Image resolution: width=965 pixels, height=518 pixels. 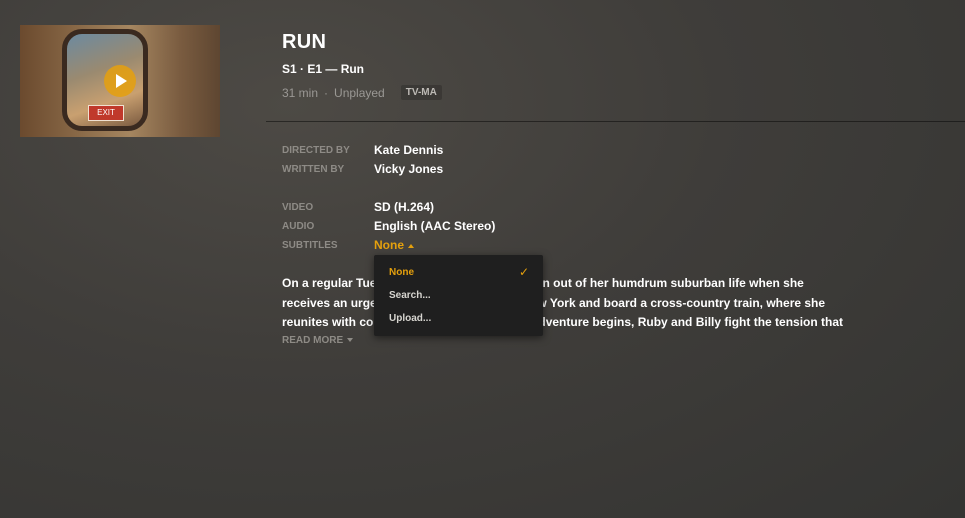 What do you see at coordinates (298, 207) in the screenshot?
I see `video-label: VIDEO` at bounding box center [298, 207].